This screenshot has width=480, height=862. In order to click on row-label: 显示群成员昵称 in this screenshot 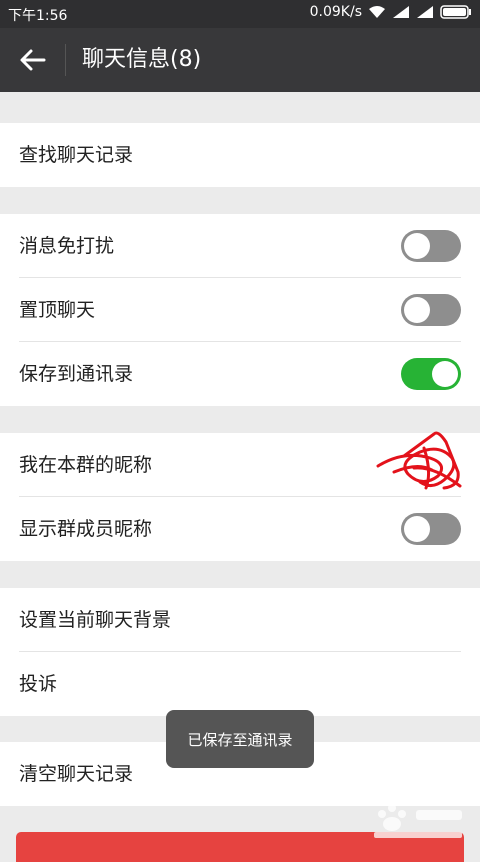, I will do `click(86, 529)`.